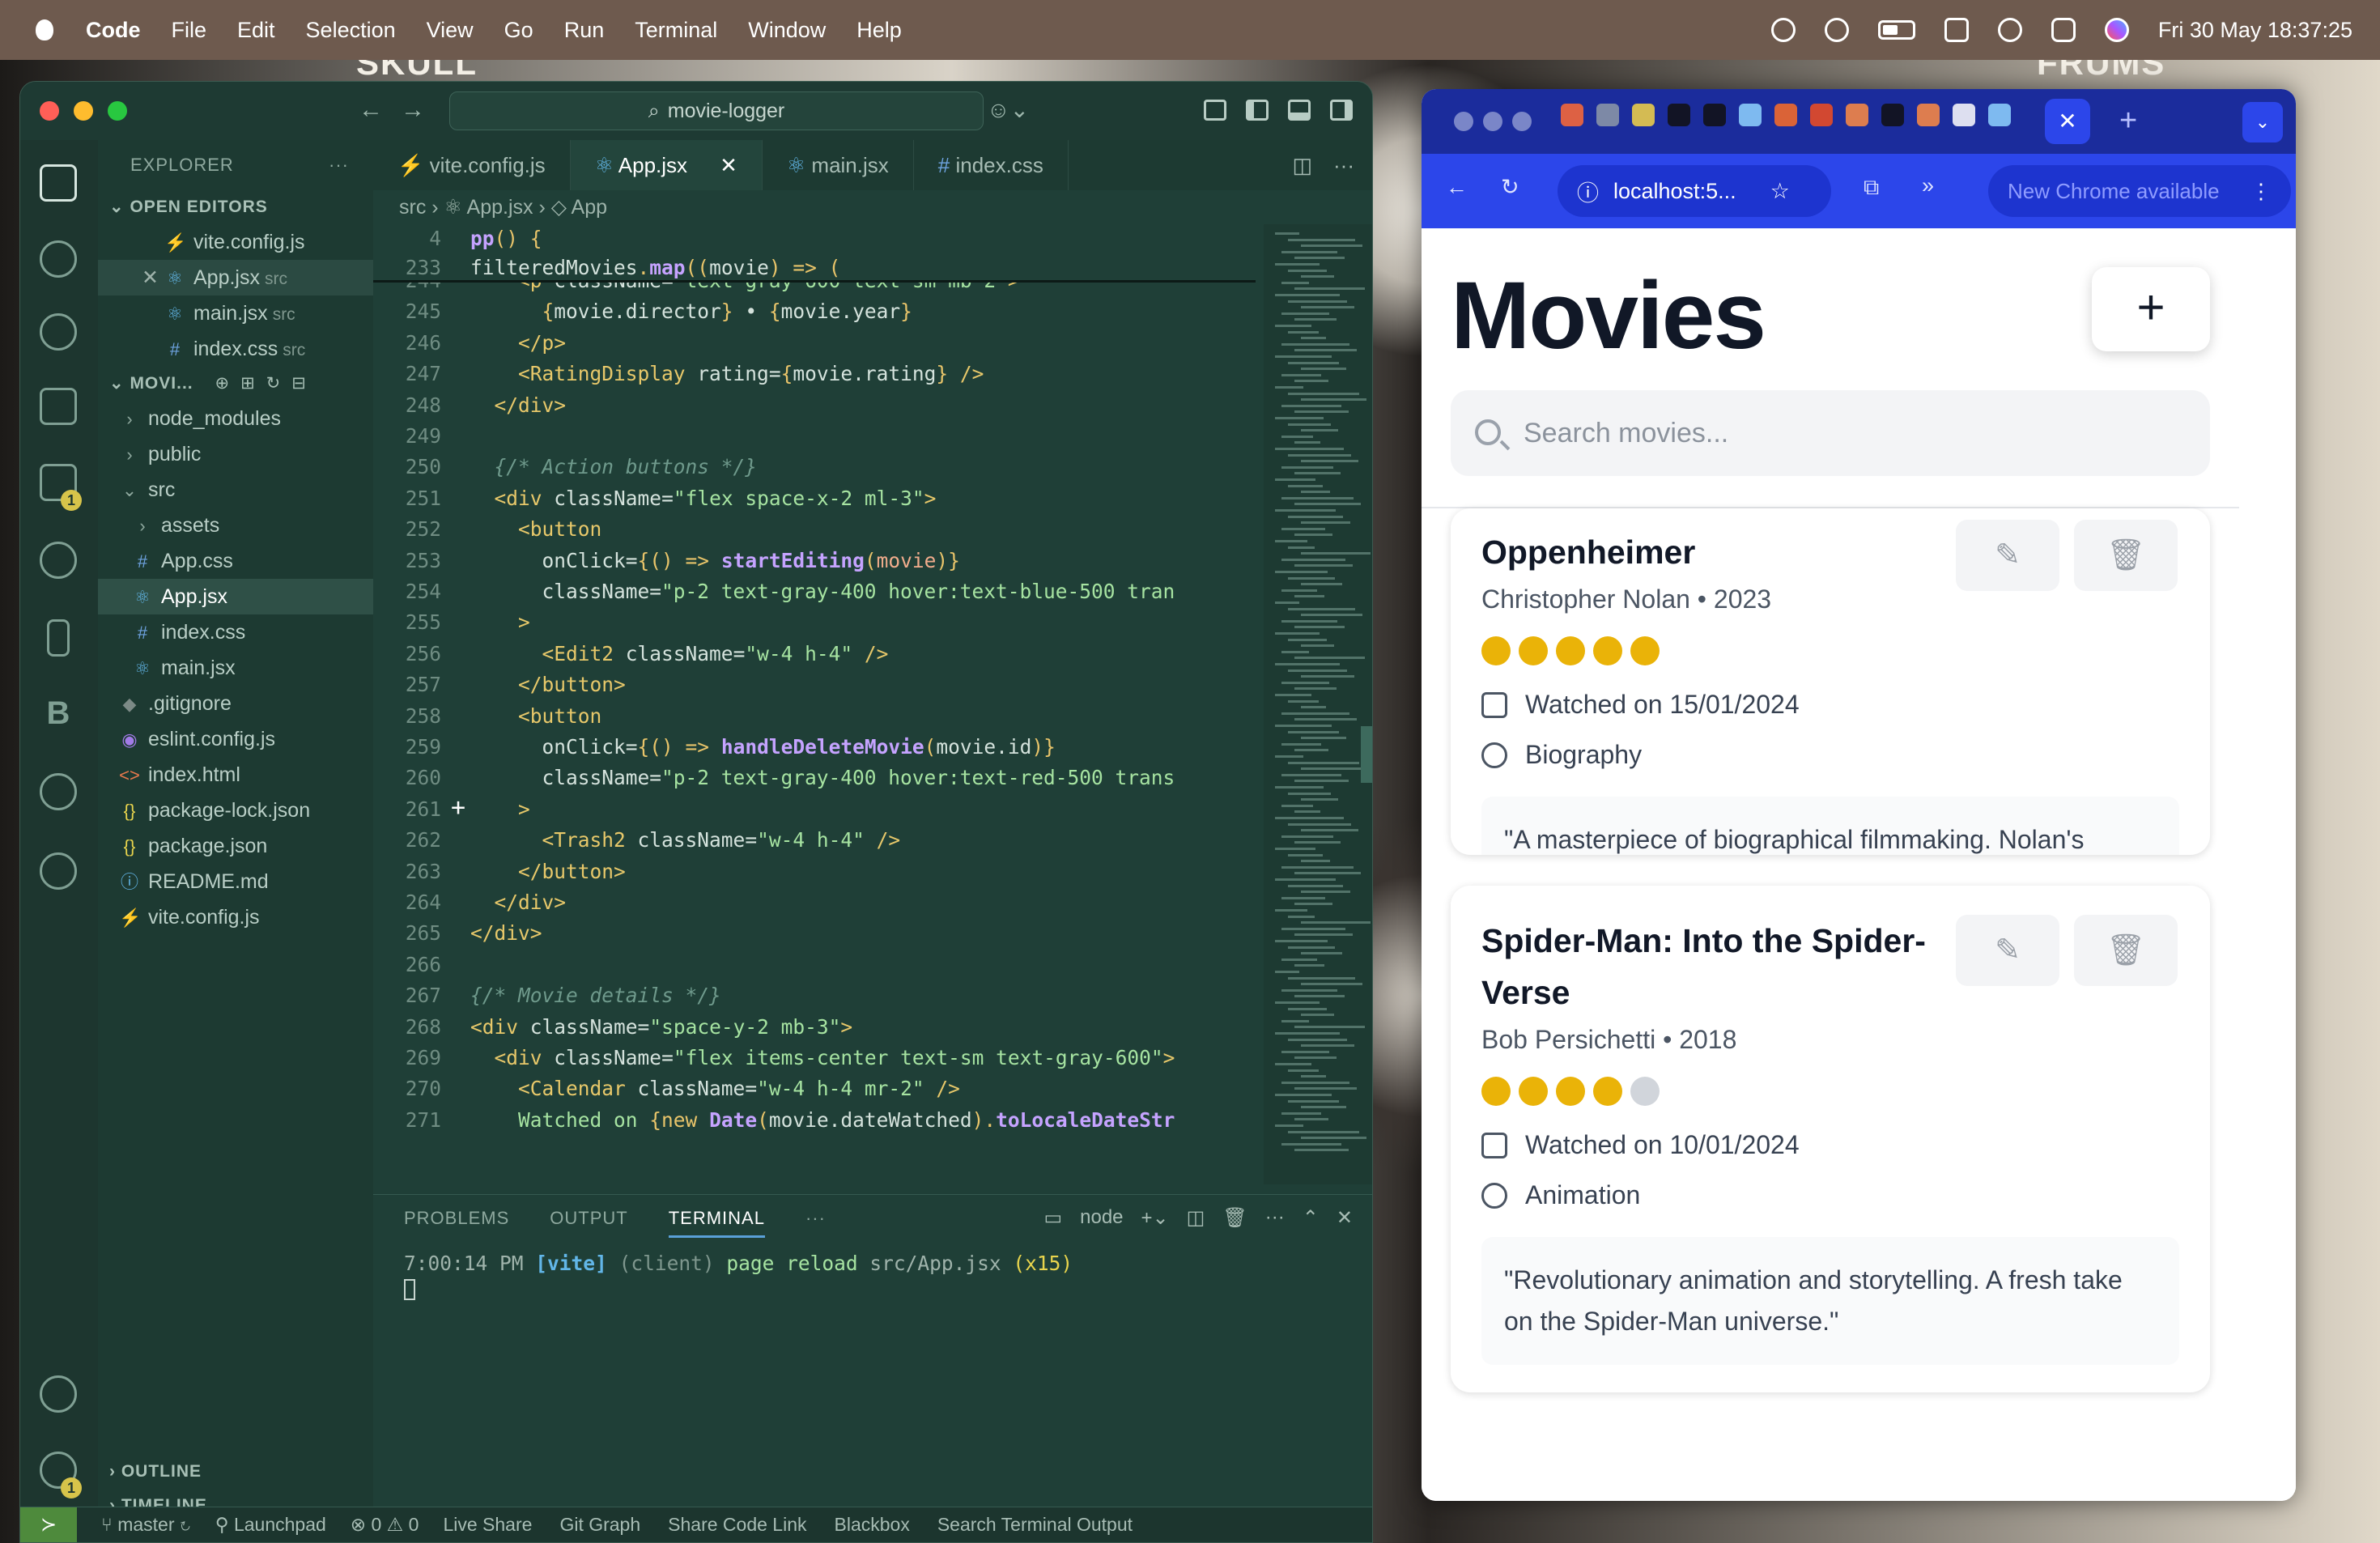  I want to click on file-tree-item: ⓘ README.md, so click(236, 881).